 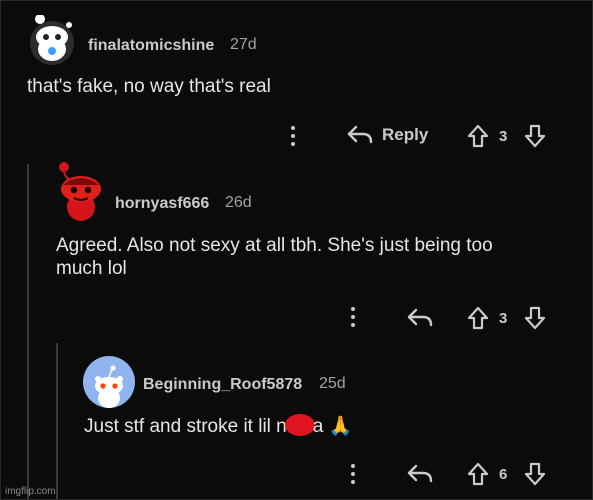 I want to click on comment-body-start: Just stf and stroke it lil n, so click(x=185, y=426).